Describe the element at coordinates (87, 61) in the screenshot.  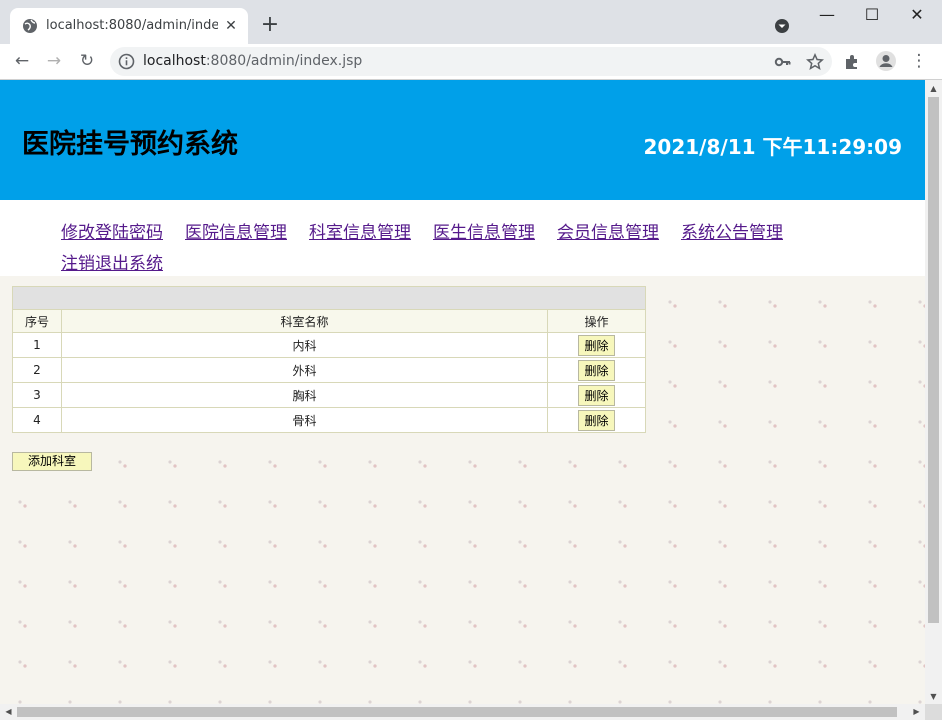
I see `reload-icon: ↻` at that location.